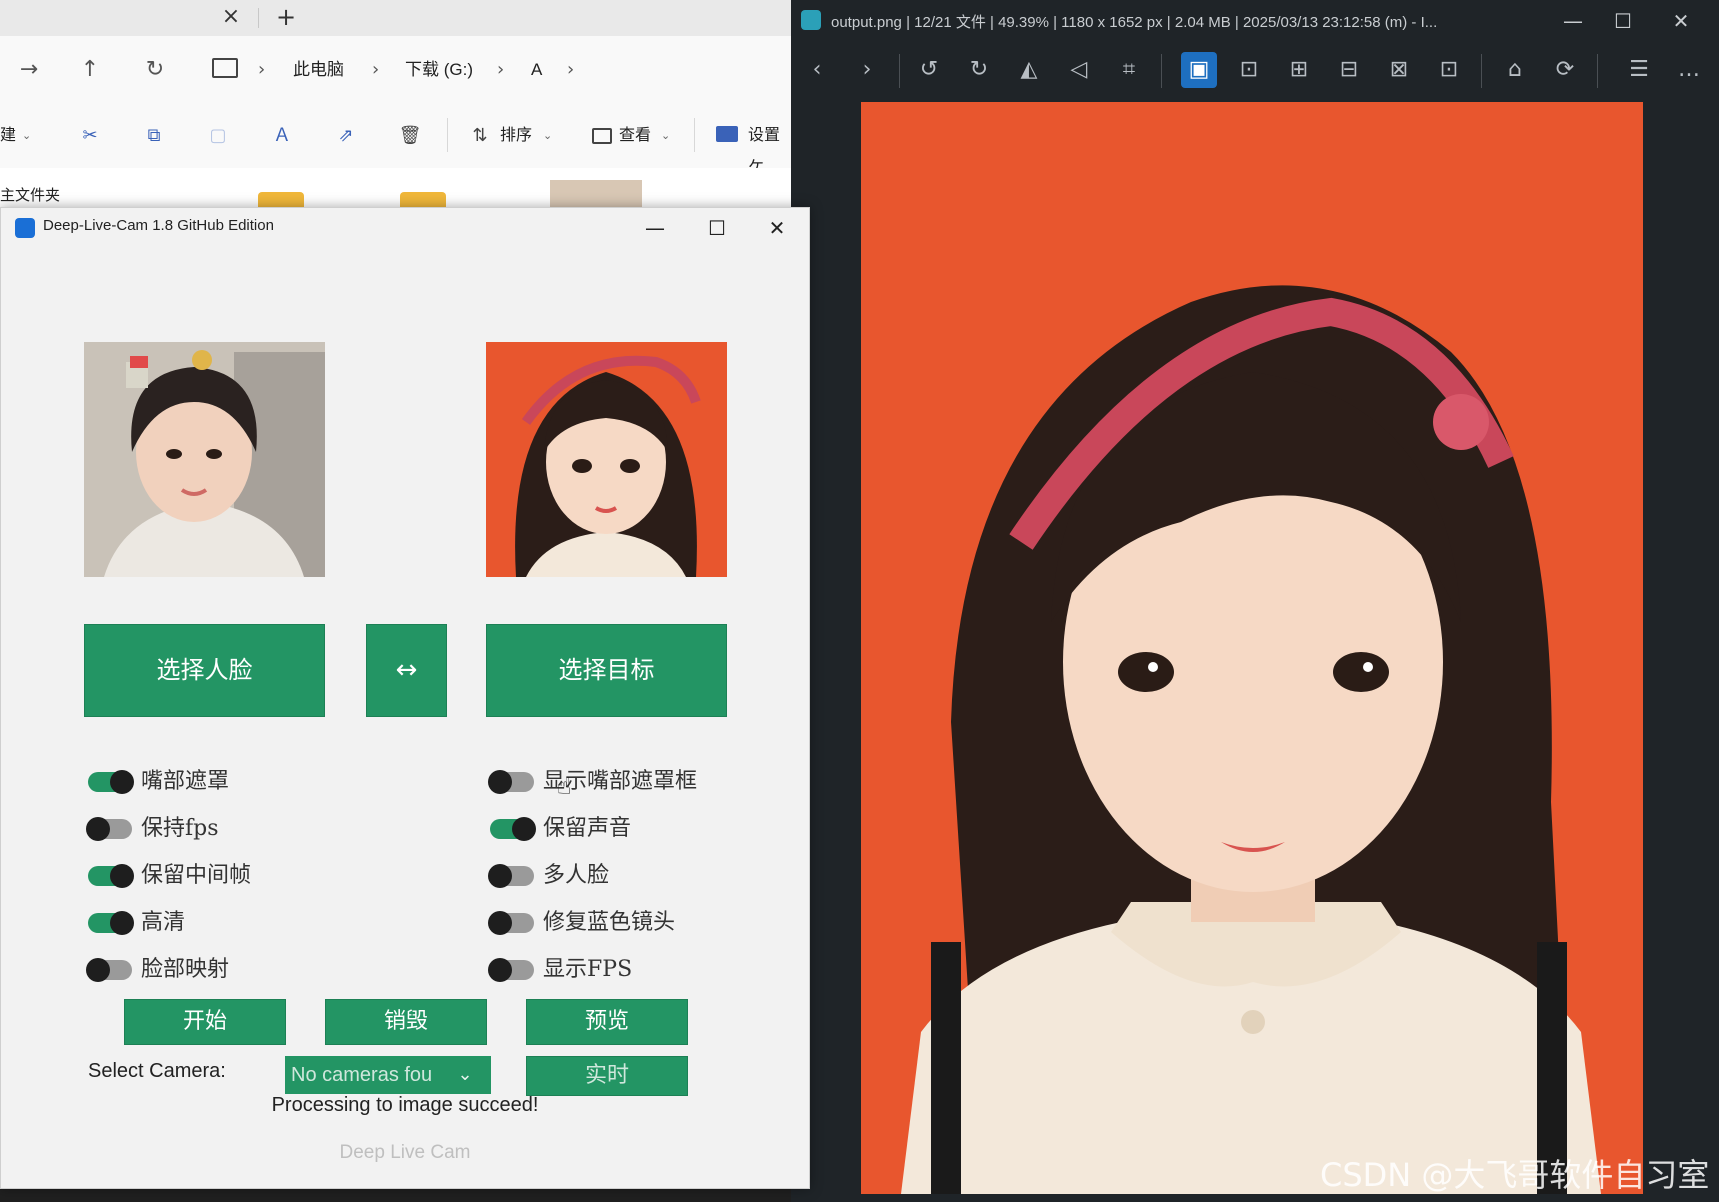  I want to click on breadcrumb-item-folder: A, so click(536, 70).